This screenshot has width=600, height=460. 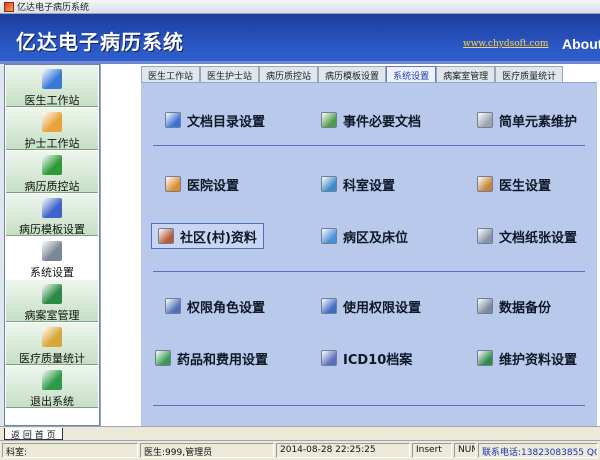 What do you see at coordinates (527, 358) in the screenshot?
I see `maintenance-data-settings-button: 维护资料设置` at bounding box center [527, 358].